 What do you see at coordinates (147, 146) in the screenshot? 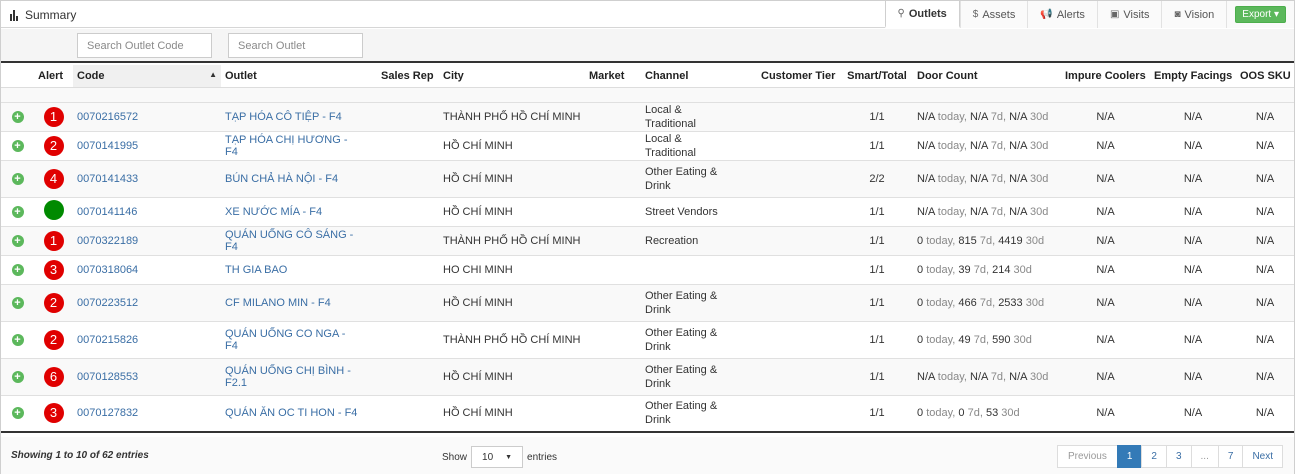
I see `code-cell: 0070141995` at bounding box center [147, 146].